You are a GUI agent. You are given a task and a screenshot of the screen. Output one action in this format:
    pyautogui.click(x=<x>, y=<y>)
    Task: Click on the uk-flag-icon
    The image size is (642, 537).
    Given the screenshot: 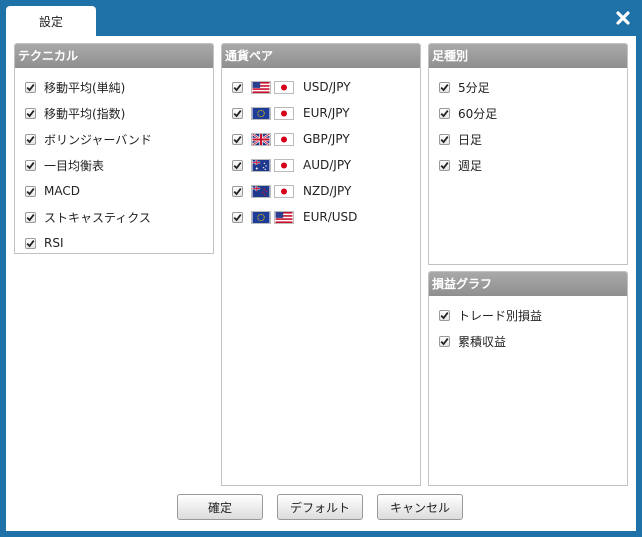 What is the action you would take?
    pyautogui.click(x=262, y=139)
    